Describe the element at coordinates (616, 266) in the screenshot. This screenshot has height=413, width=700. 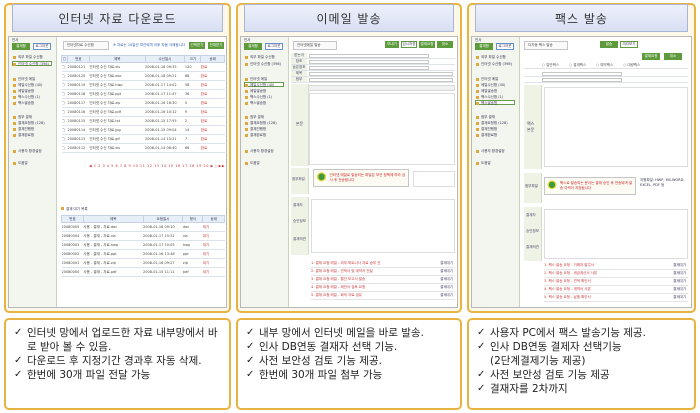
I see `list-item: 1. 팩스 발송 요청 - 거래처 발주서 결재대기` at that location.